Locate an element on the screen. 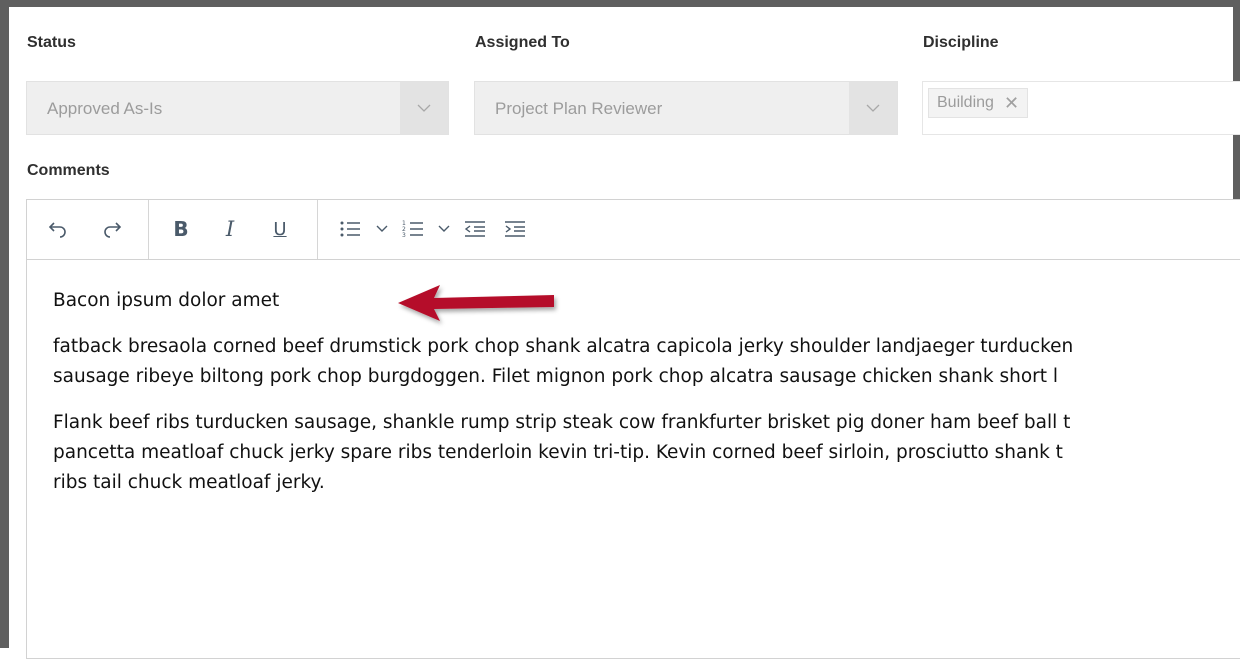  paragraph-line: Bacon ipsum dolor amet is located at coordinates (166, 300).